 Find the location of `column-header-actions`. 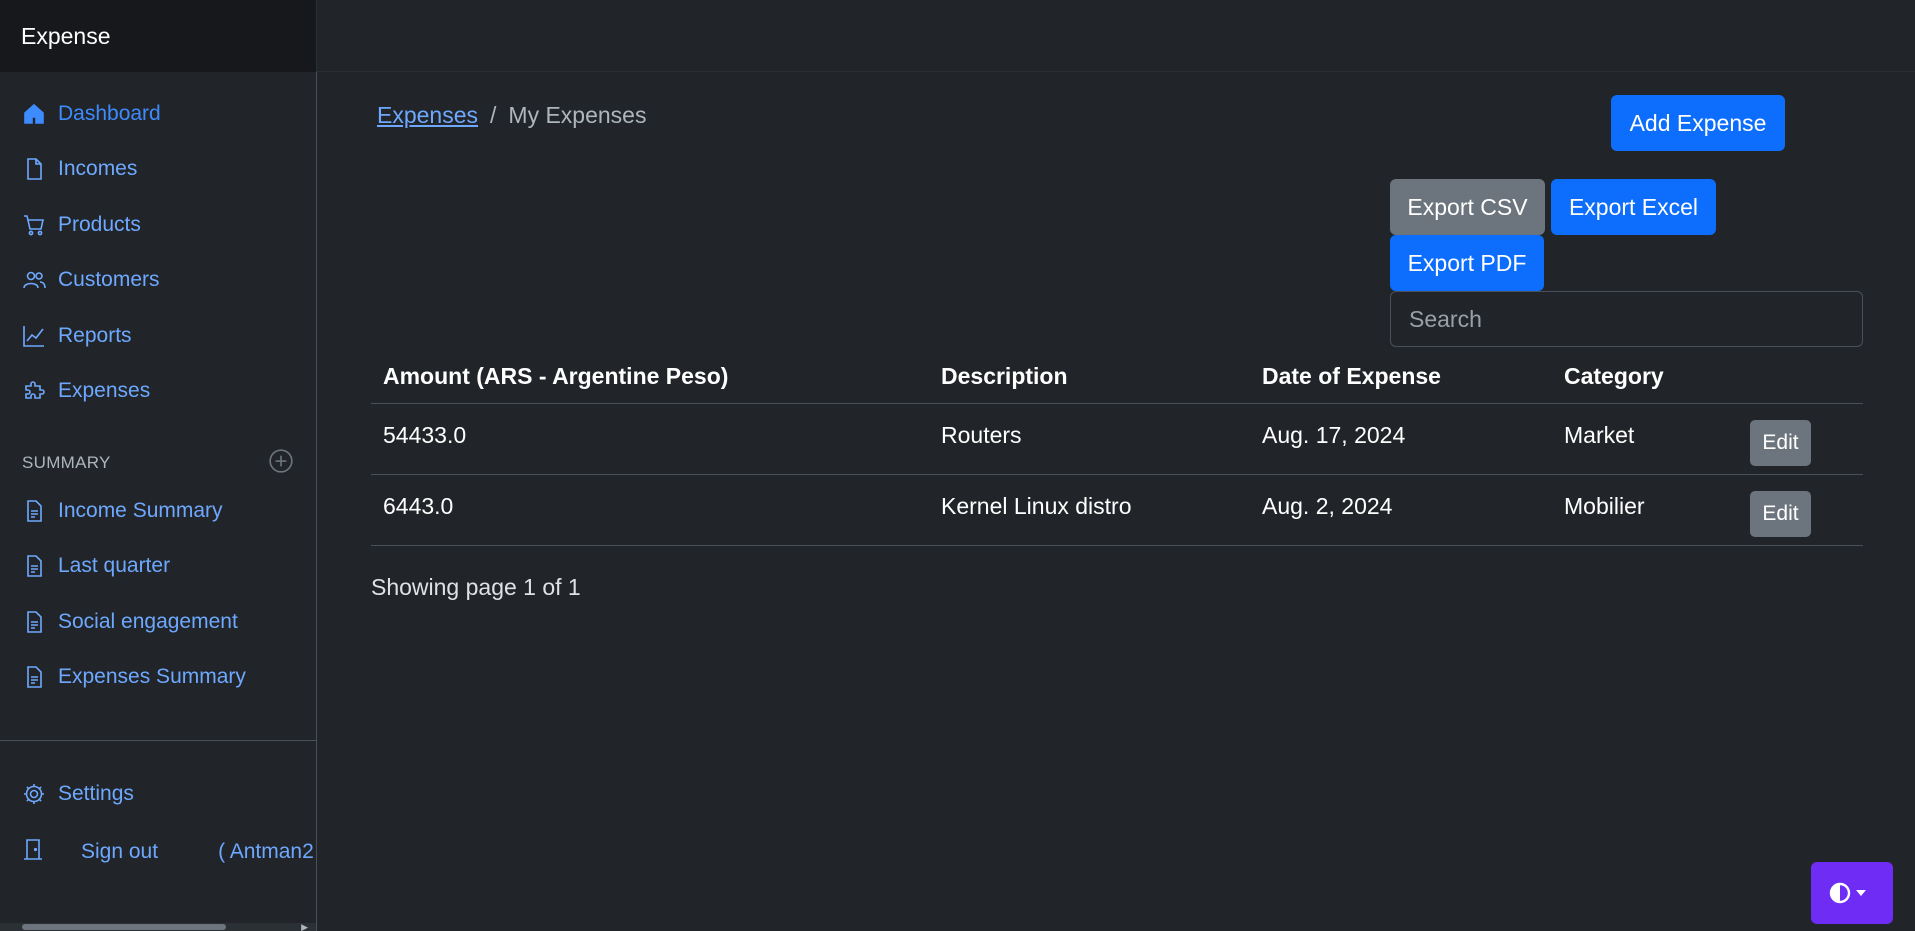

column-header-actions is located at coordinates (1800, 377).